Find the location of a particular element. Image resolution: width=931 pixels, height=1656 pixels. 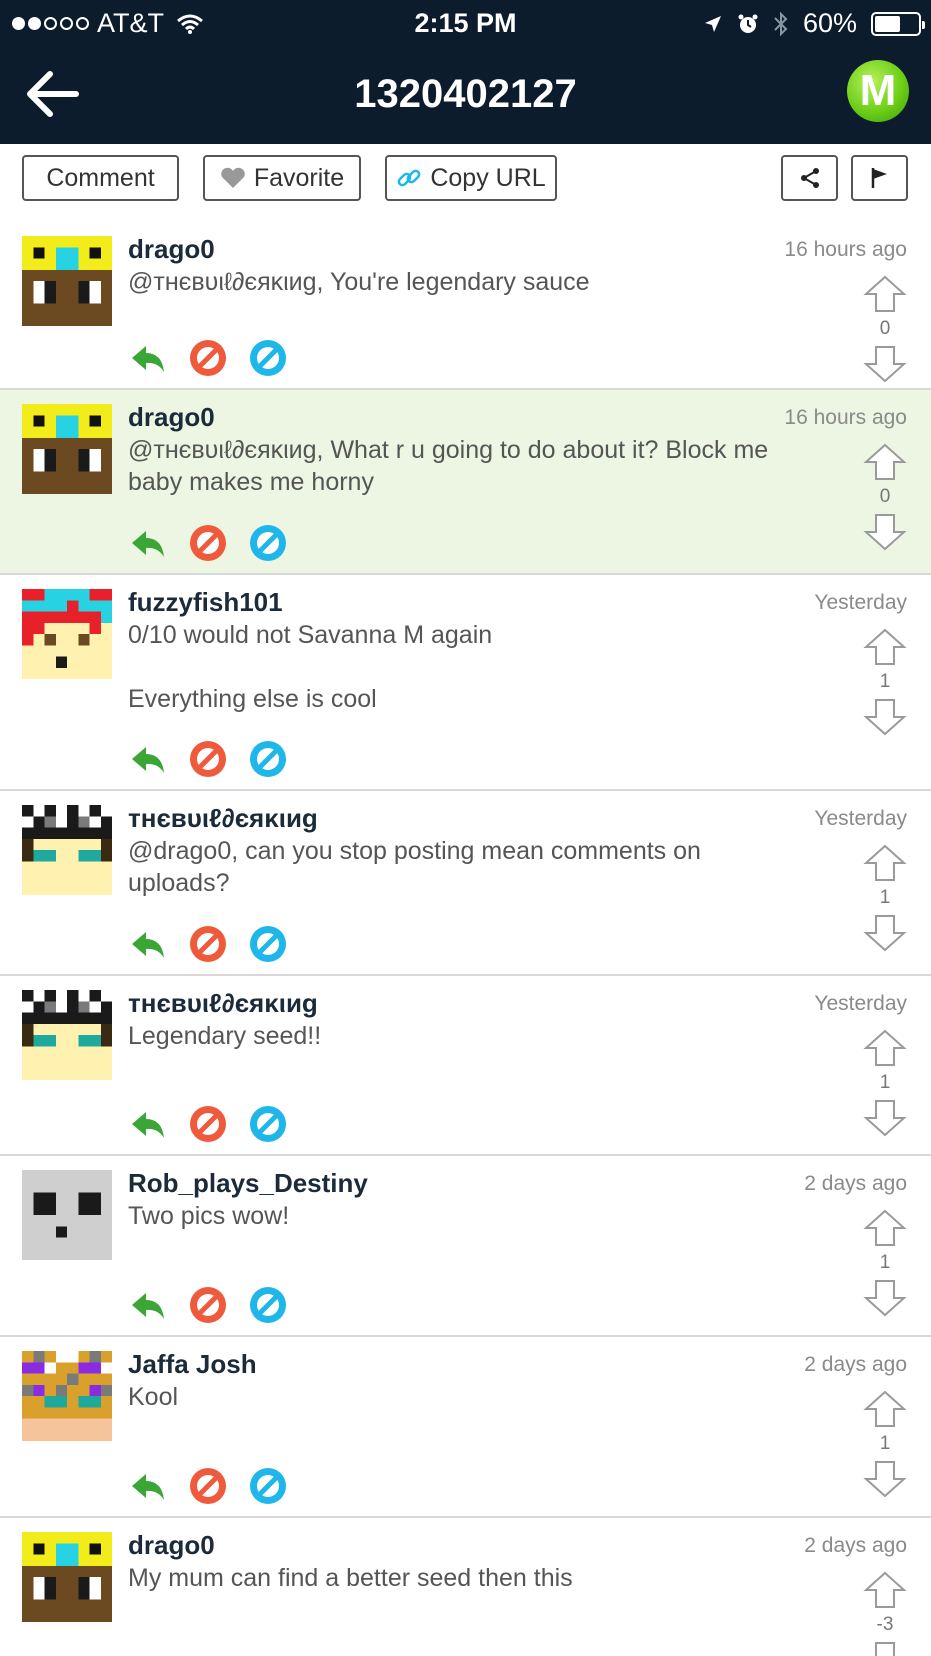

bluetooth-icon is located at coordinates (781, 23).